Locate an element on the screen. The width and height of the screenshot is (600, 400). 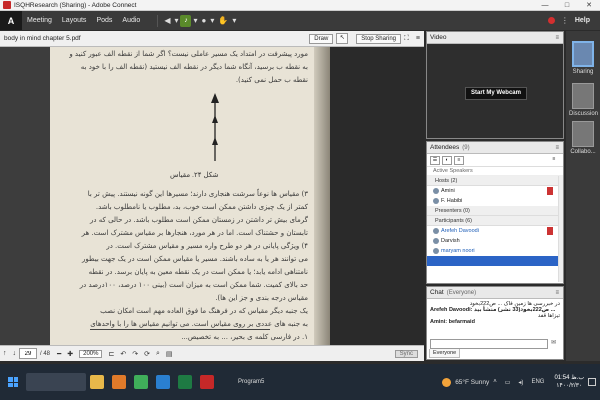
stop-sharing-button: Stop Sharing is located at coordinates (378, 38).